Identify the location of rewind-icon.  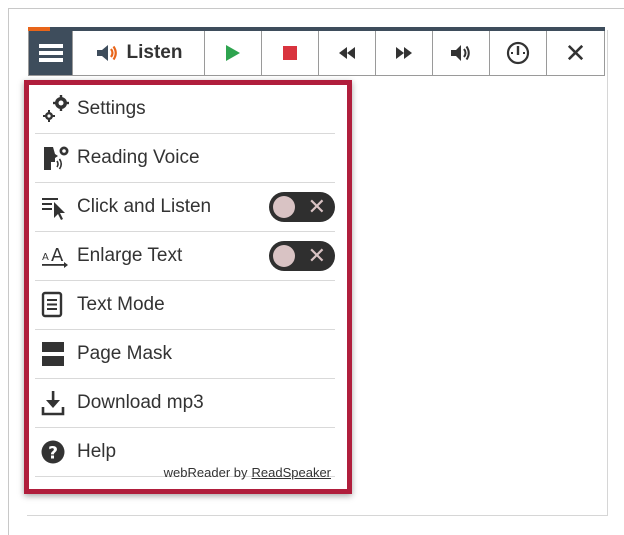
(347, 53).